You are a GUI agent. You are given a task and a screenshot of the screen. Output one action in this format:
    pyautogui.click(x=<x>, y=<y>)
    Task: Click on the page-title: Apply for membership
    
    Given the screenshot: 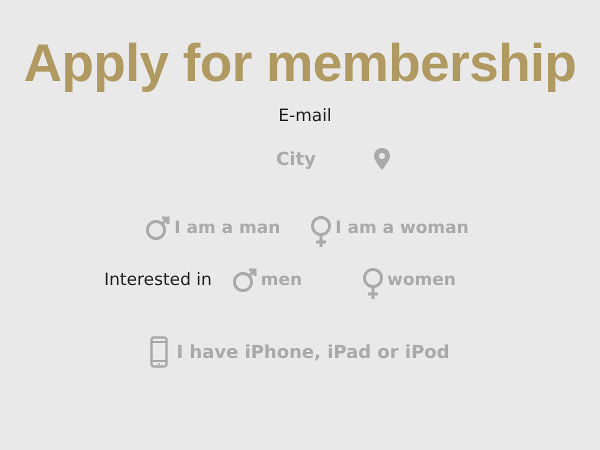 What is the action you would take?
    pyautogui.click(x=300, y=64)
    